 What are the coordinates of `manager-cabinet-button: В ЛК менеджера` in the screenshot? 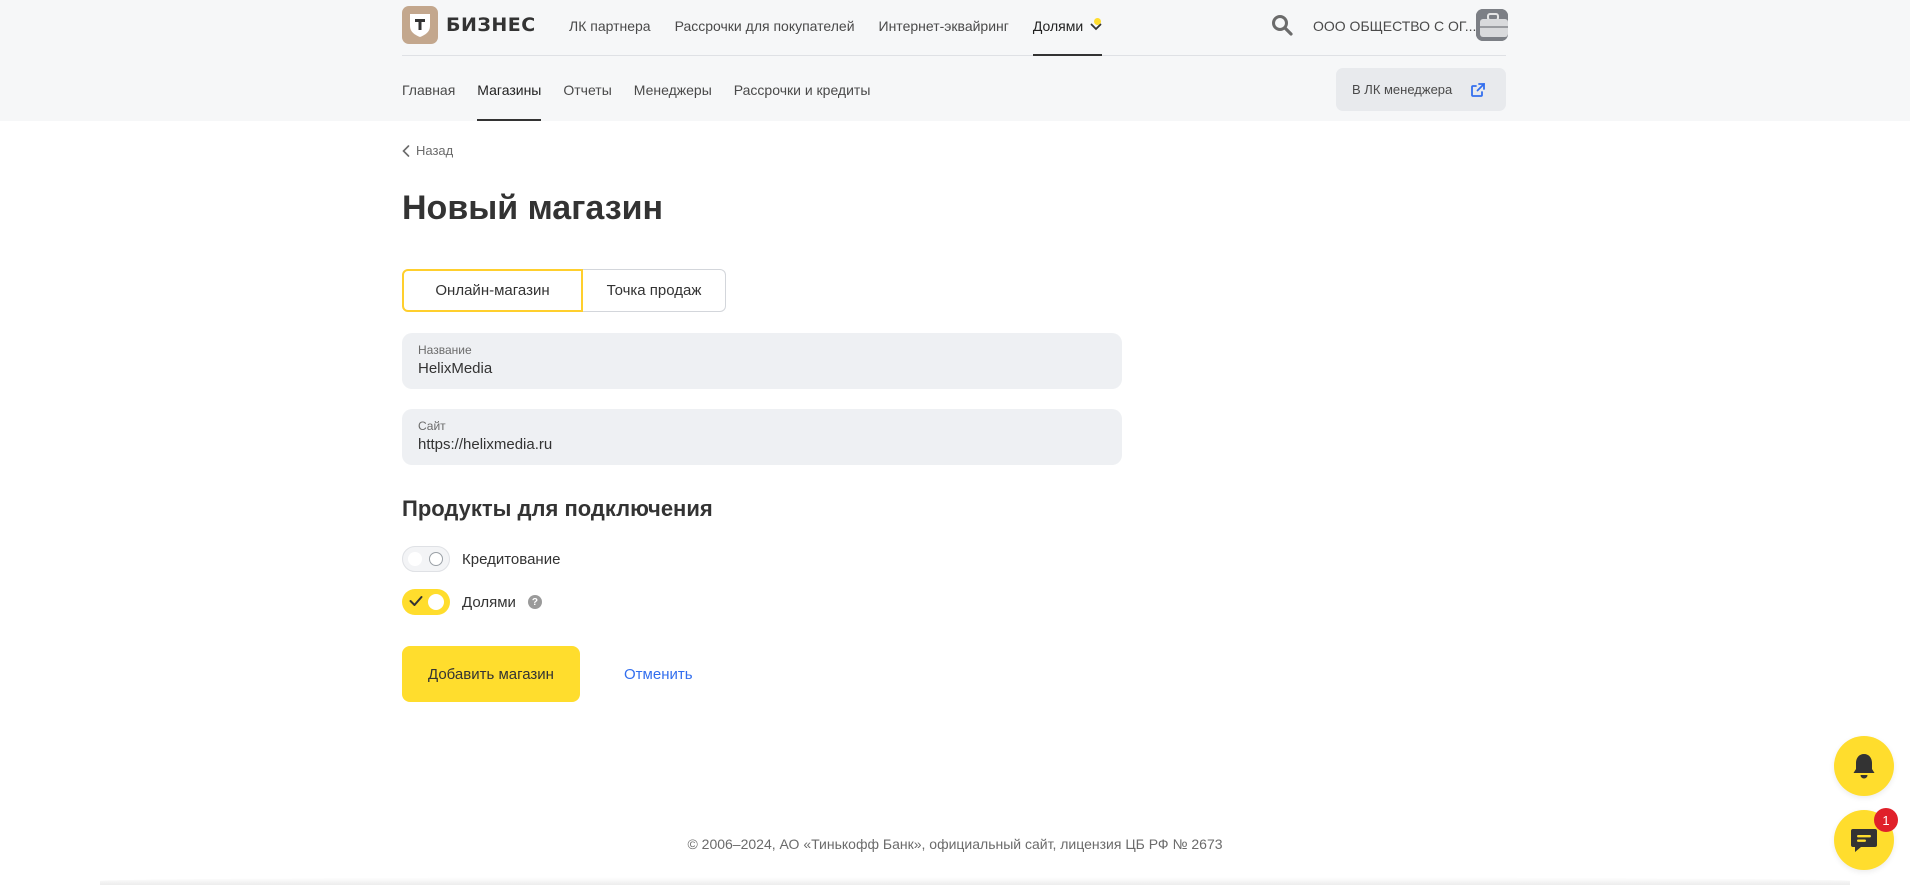 It's located at (1421, 89).